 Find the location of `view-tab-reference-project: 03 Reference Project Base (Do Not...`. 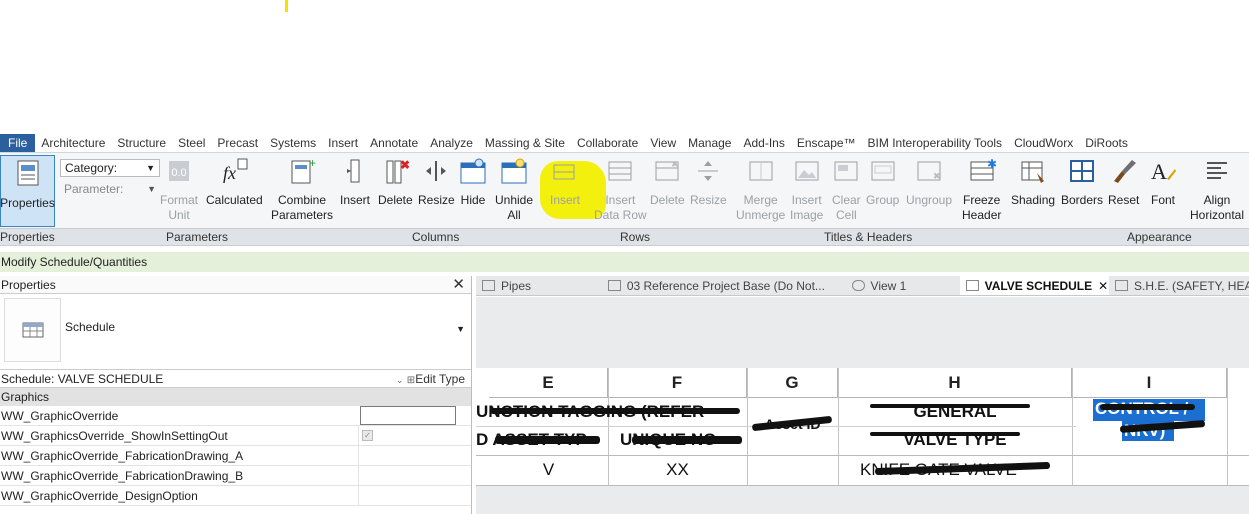

view-tab-reference-project: 03 Reference Project Base (Do Not... is located at coordinates (724, 285).